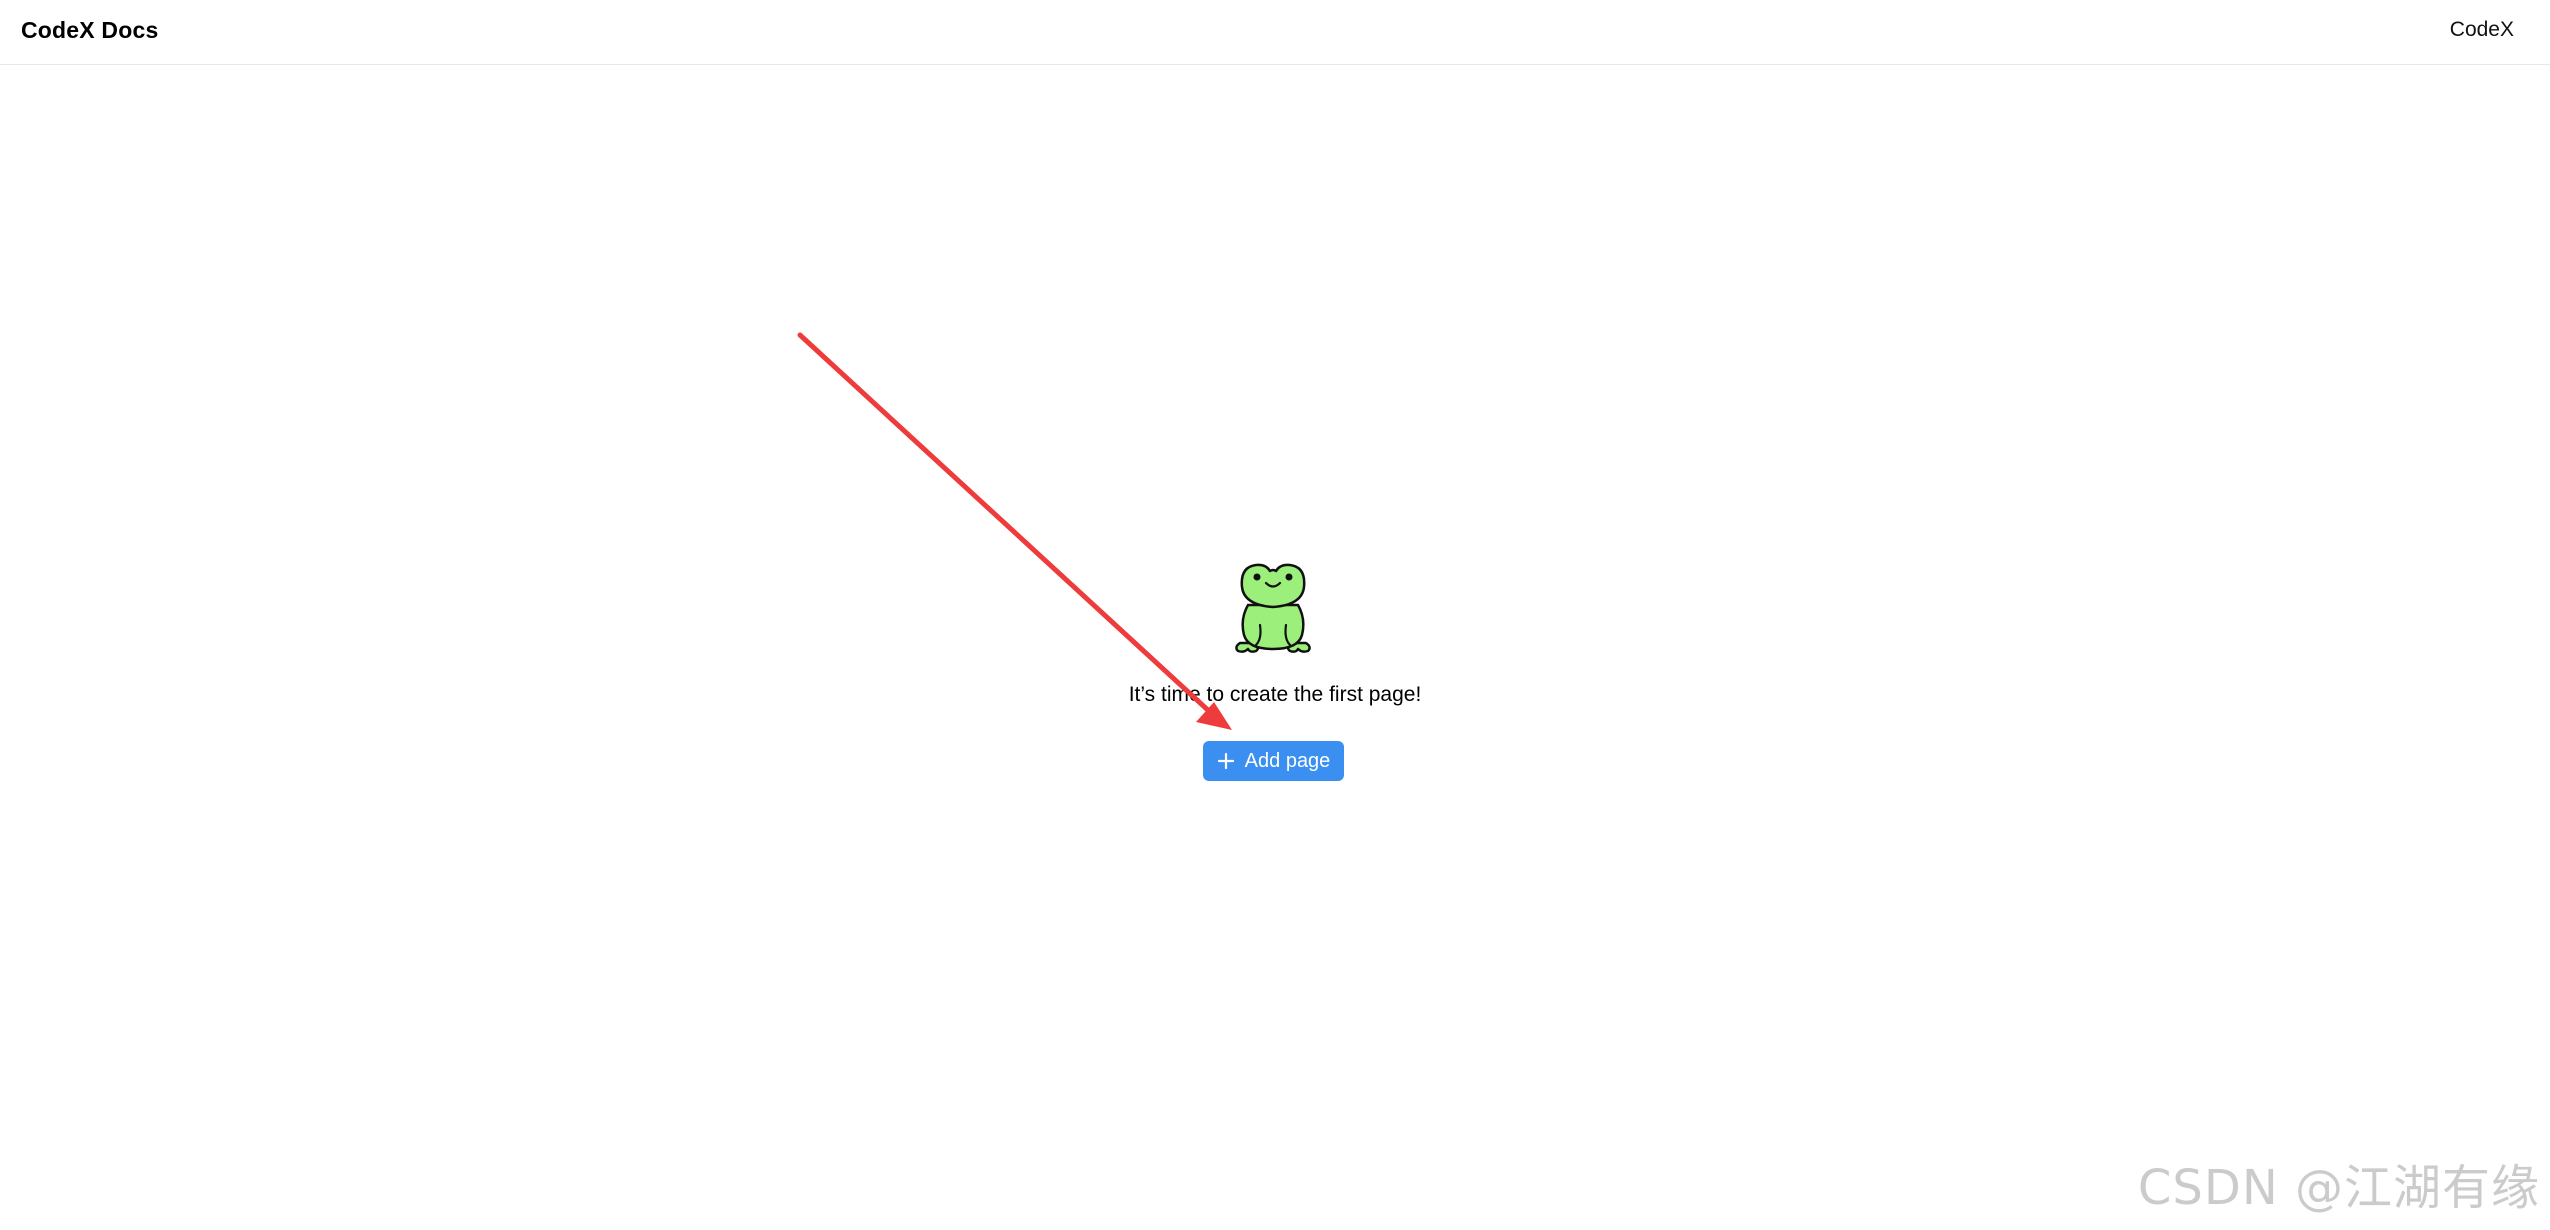  I want to click on watermark: CSDN @江湖有缘, so click(2338, 1188).